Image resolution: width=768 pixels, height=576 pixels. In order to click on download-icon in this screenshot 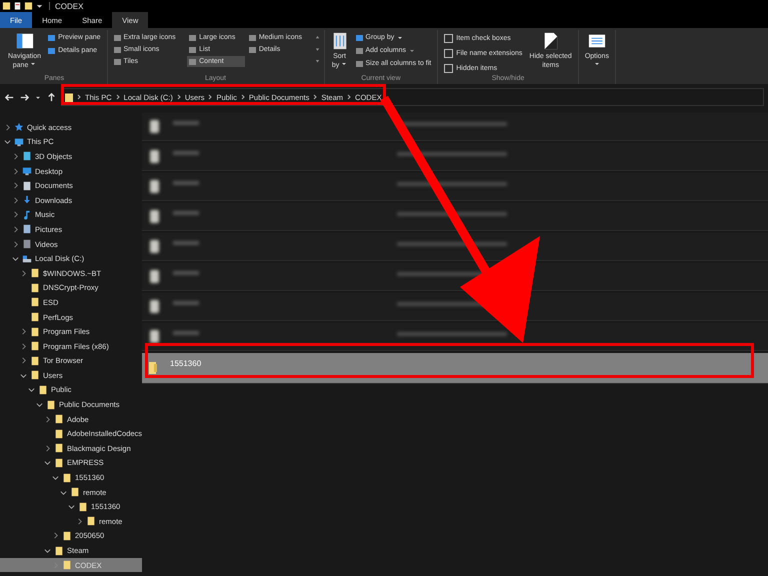, I will do `click(27, 200)`.